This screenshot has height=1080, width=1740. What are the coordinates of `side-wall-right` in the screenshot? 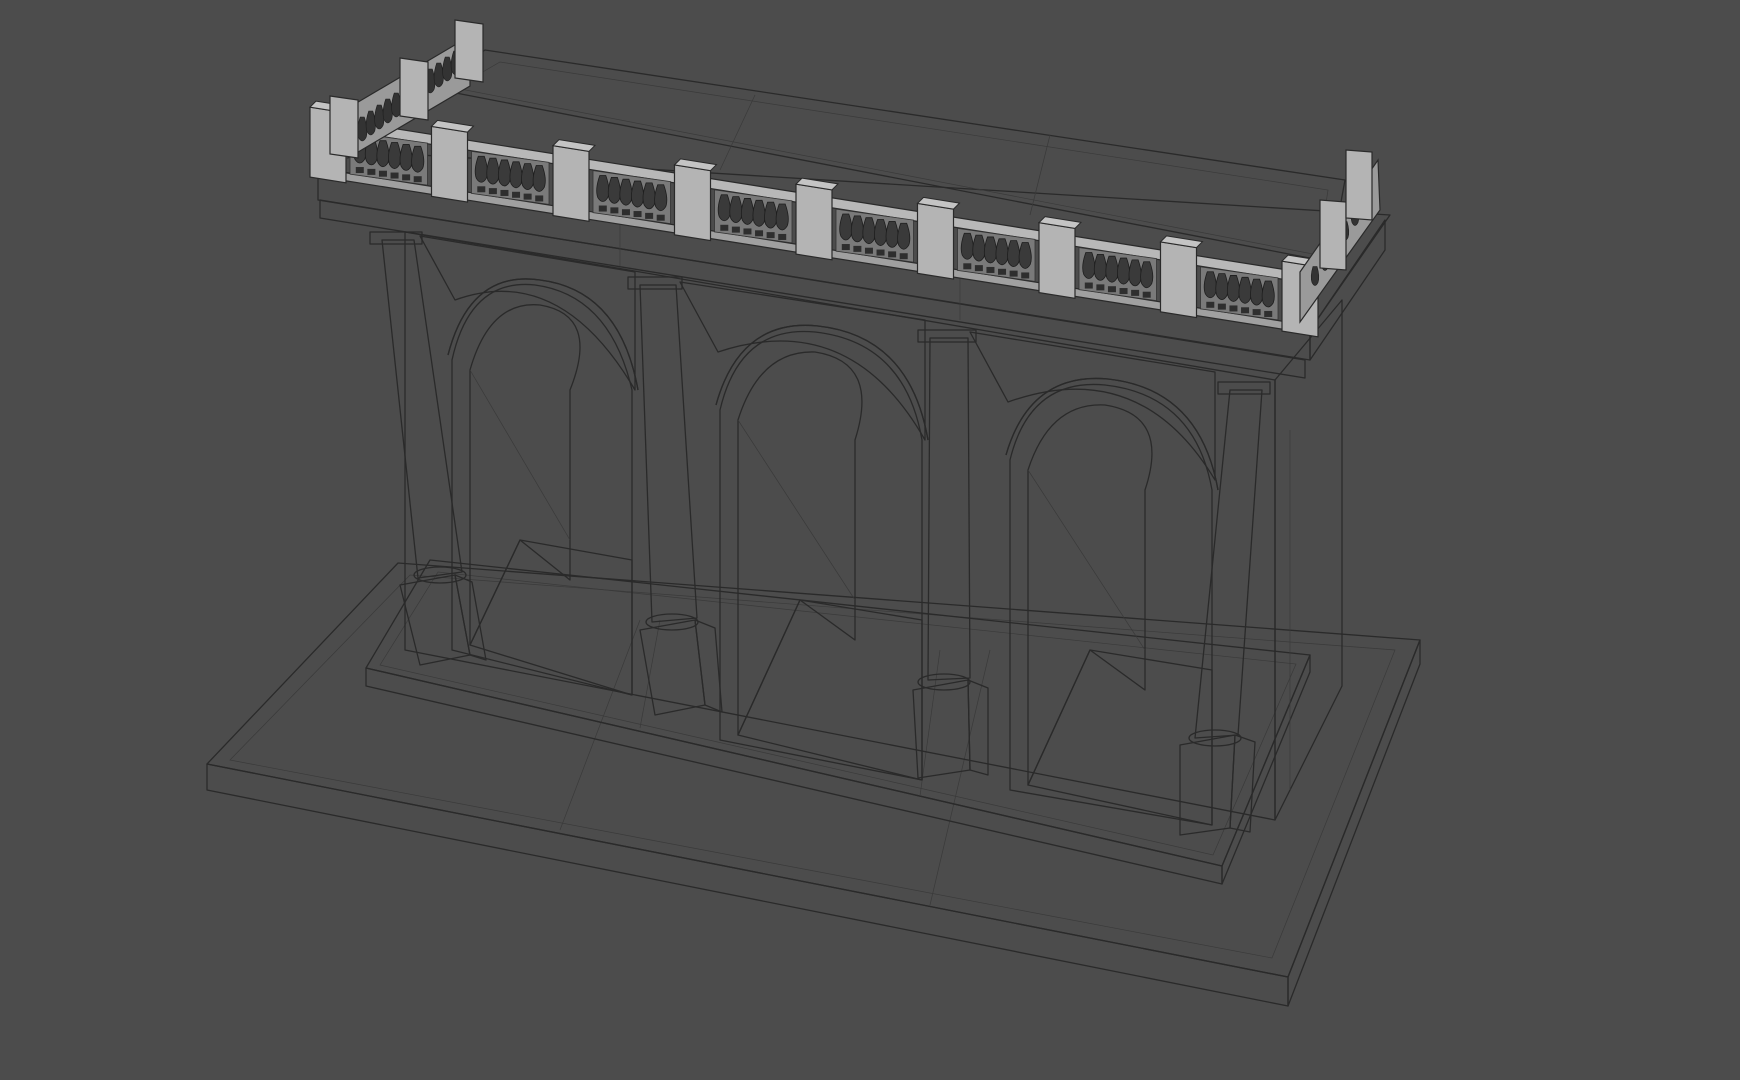 It's located at (1308, 560).